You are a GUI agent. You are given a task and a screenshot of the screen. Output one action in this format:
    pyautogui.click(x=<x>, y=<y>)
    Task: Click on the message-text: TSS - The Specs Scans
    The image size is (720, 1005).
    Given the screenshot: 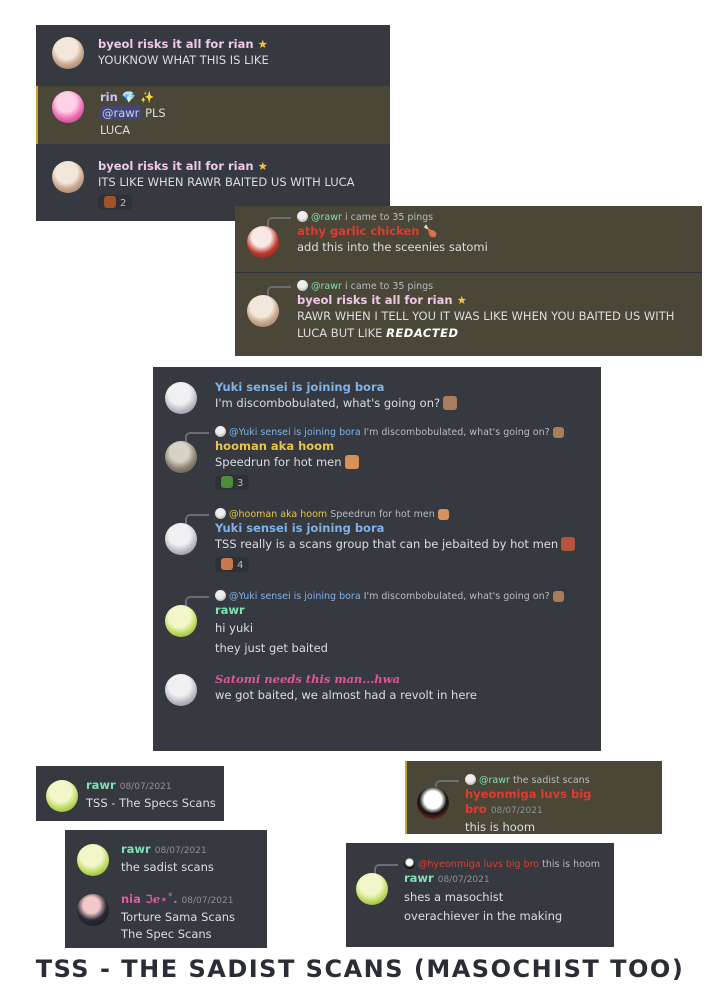 What is the action you would take?
    pyautogui.click(x=151, y=803)
    